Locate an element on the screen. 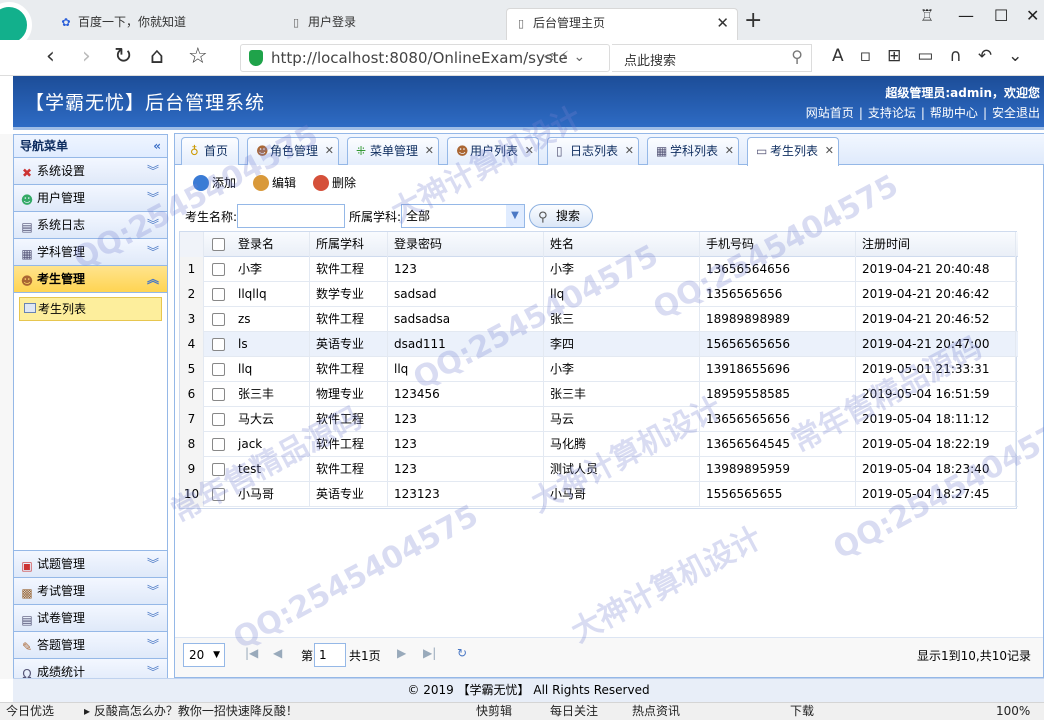  sidebar-item-label: 考生管理 is located at coordinates (61, 279).